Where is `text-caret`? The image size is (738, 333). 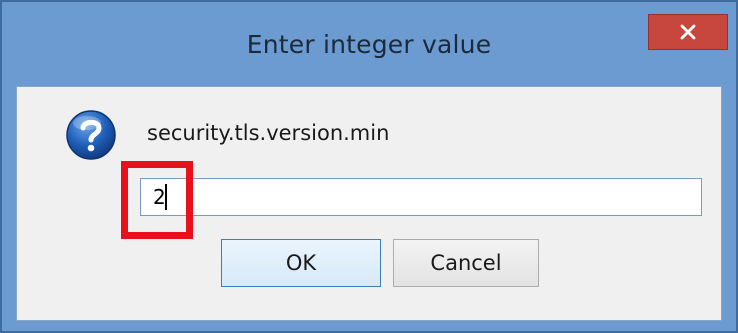
text-caret is located at coordinates (166, 197).